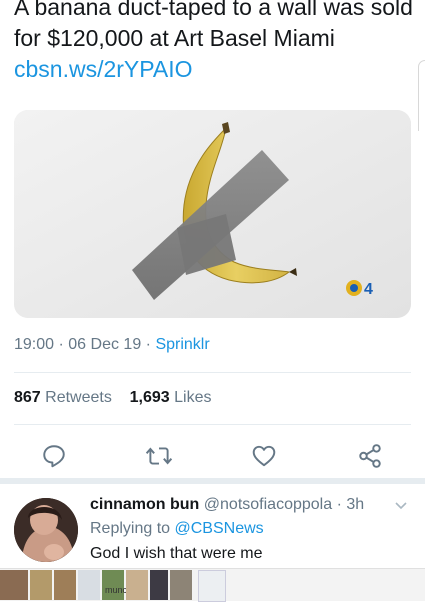 The height and width of the screenshot is (602, 425). What do you see at coordinates (113, 398) in the screenshot?
I see `tweet-stats: 867 Retweets 1,693 Likes` at bounding box center [113, 398].